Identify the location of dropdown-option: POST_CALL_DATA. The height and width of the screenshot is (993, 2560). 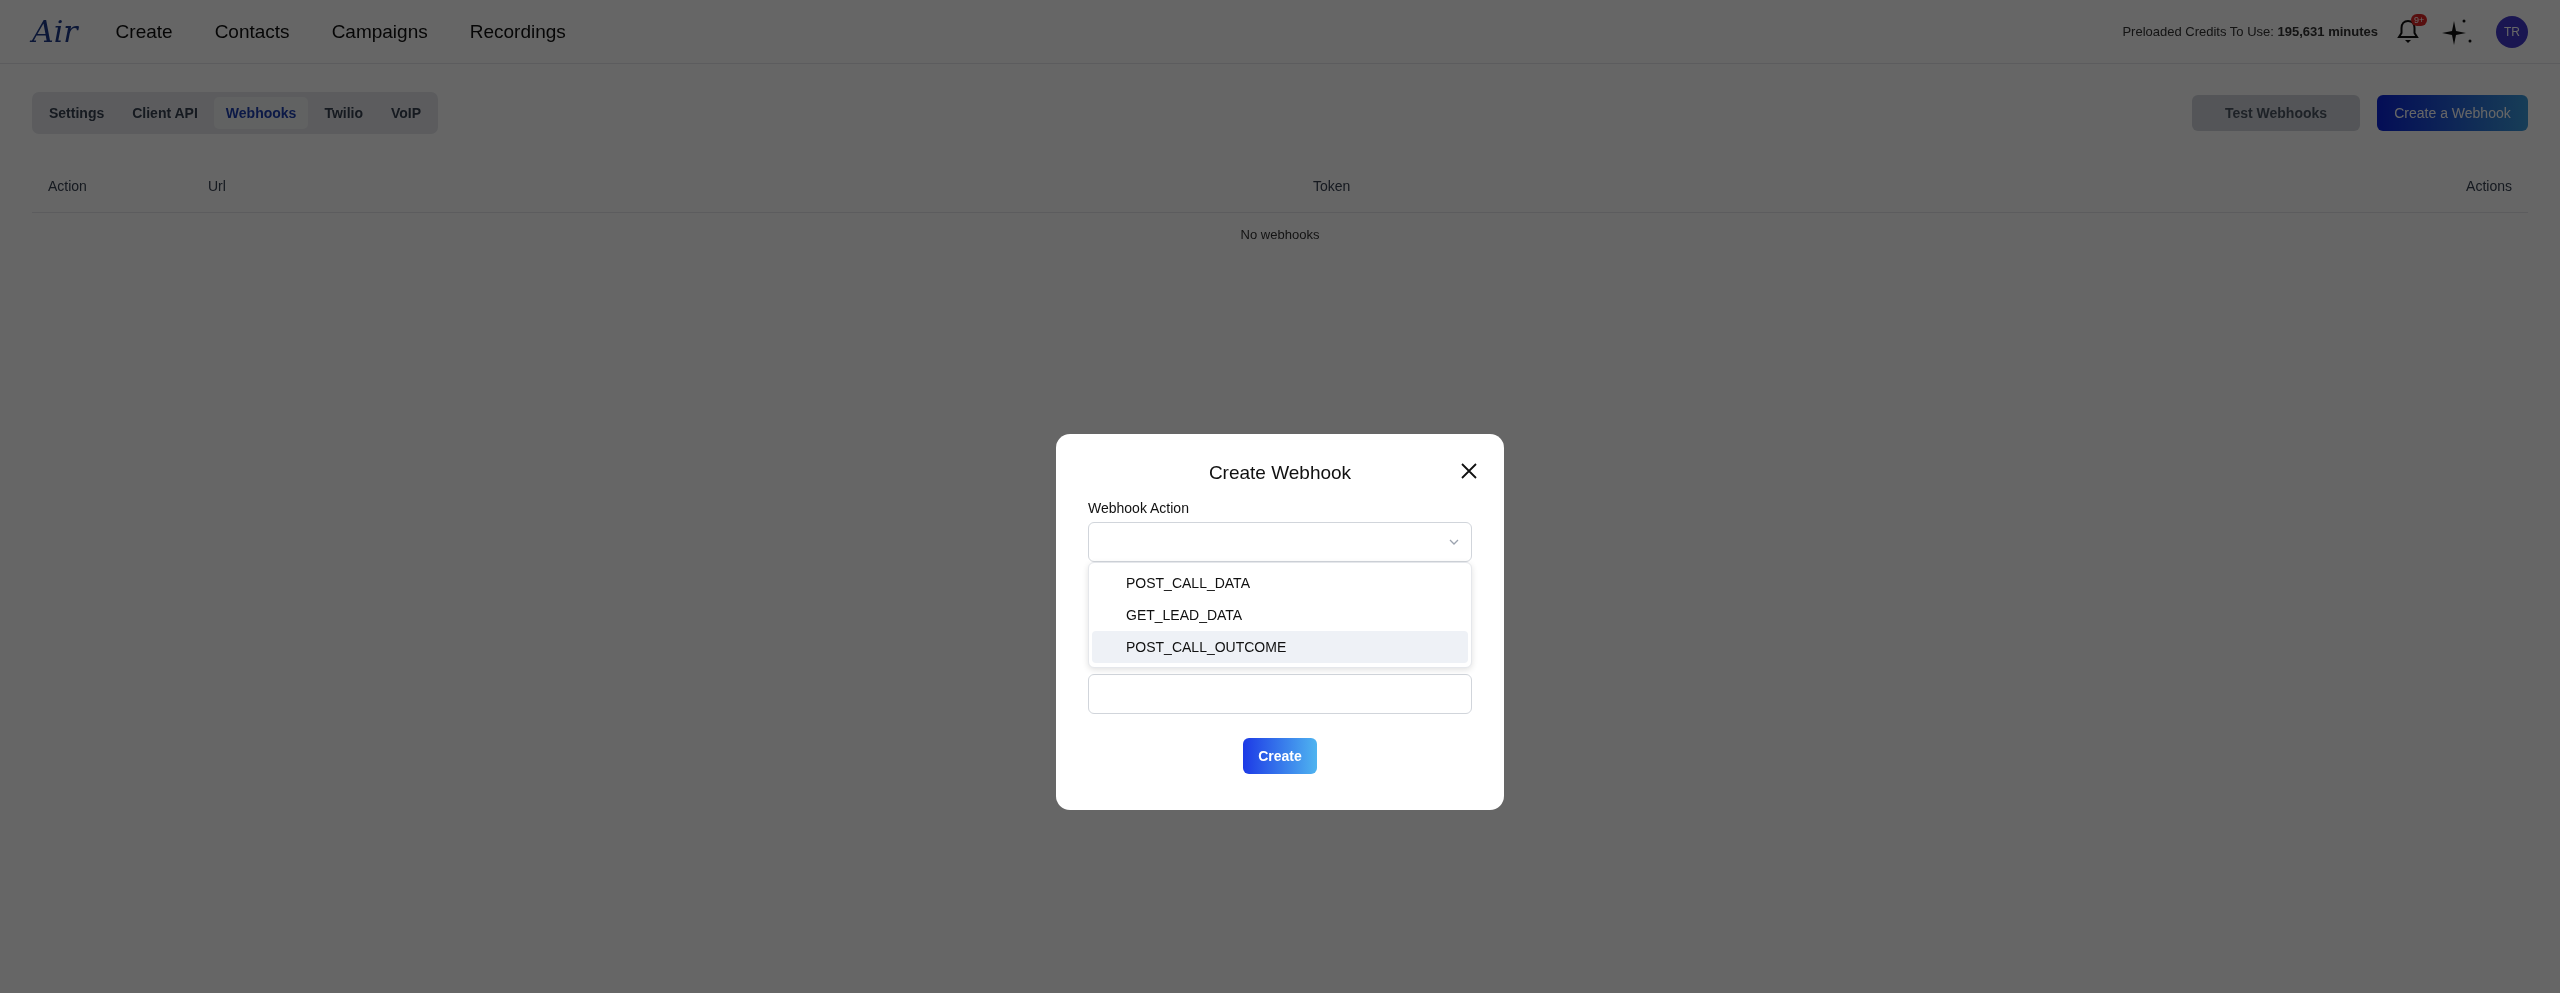
(1280, 583).